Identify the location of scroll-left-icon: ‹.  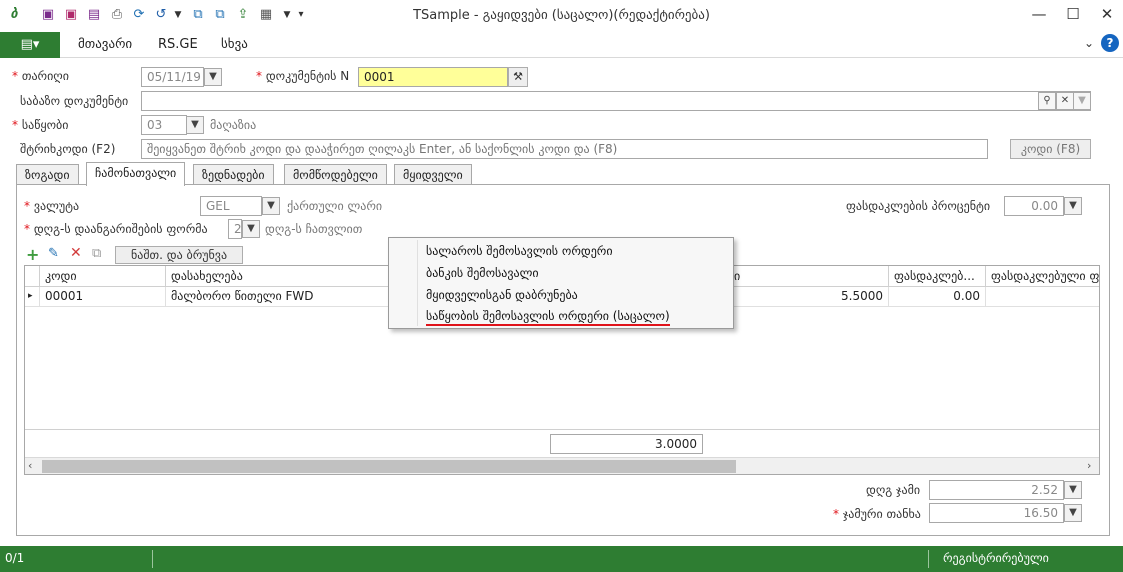
(30, 465).